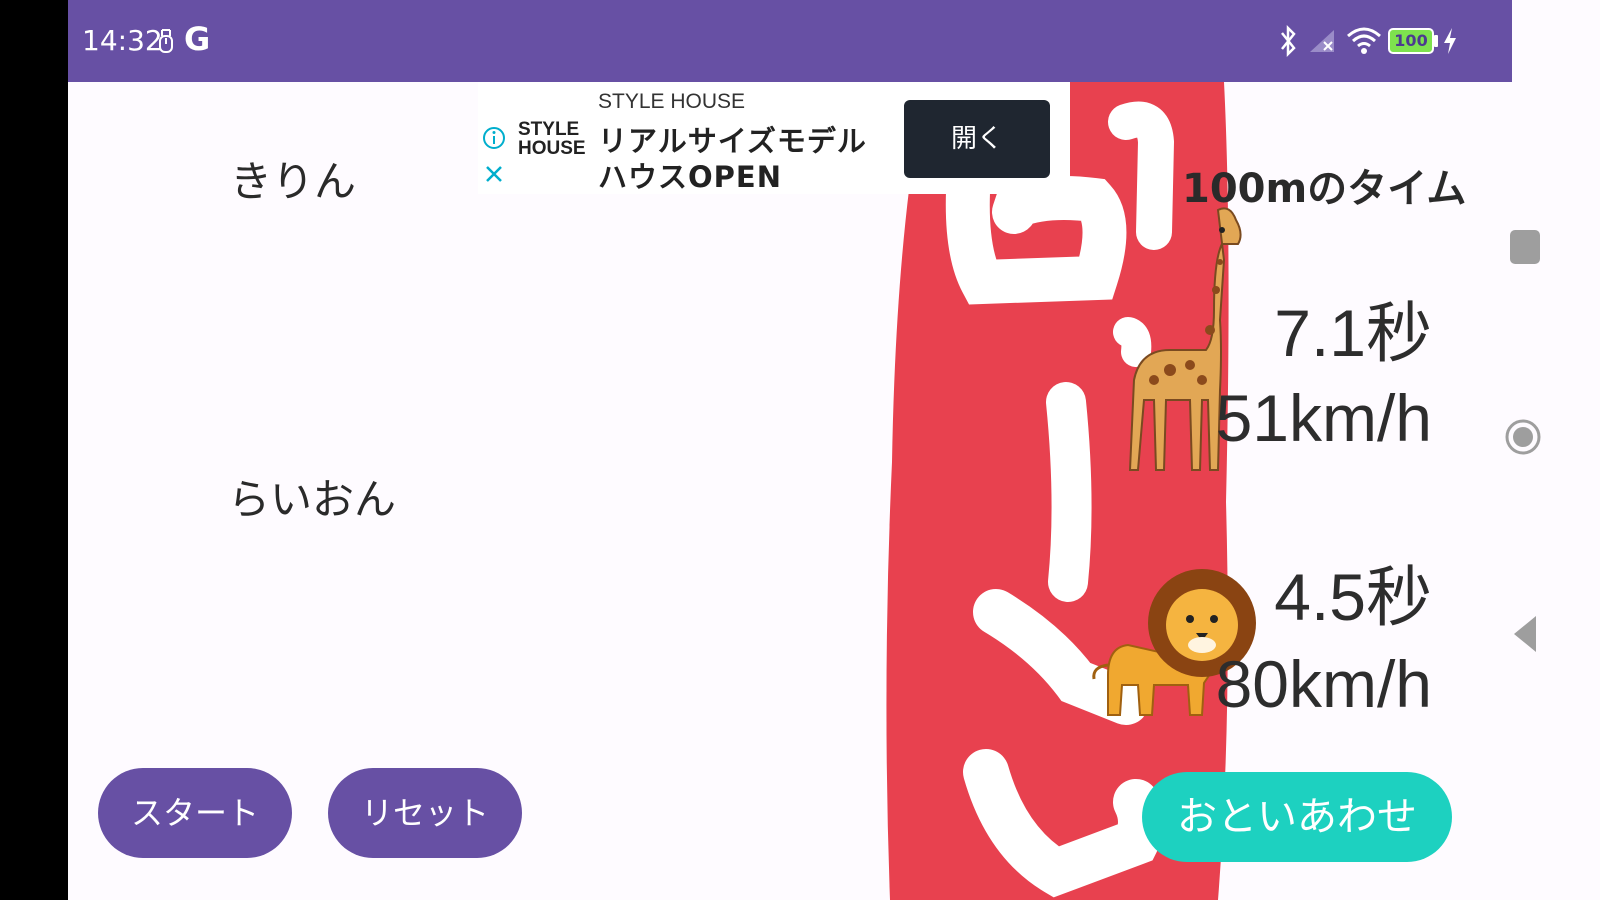 This screenshot has width=1600, height=900. What do you see at coordinates (312, 499) in the screenshot?
I see `lion-name: らいおん` at bounding box center [312, 499].